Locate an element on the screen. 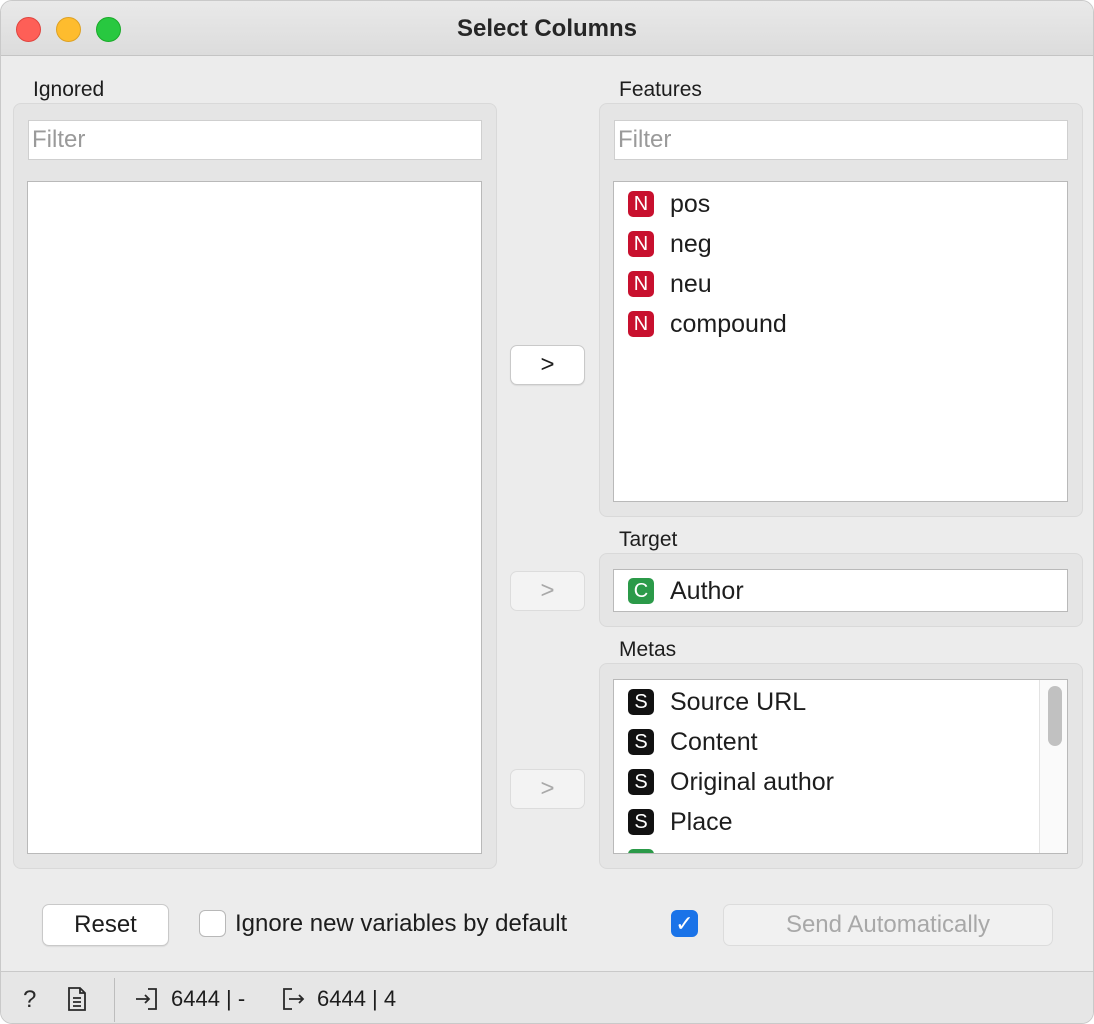 The height and width of the screenshot is (1024, 1094). target-label: Target is located at coordinates (648, 539).